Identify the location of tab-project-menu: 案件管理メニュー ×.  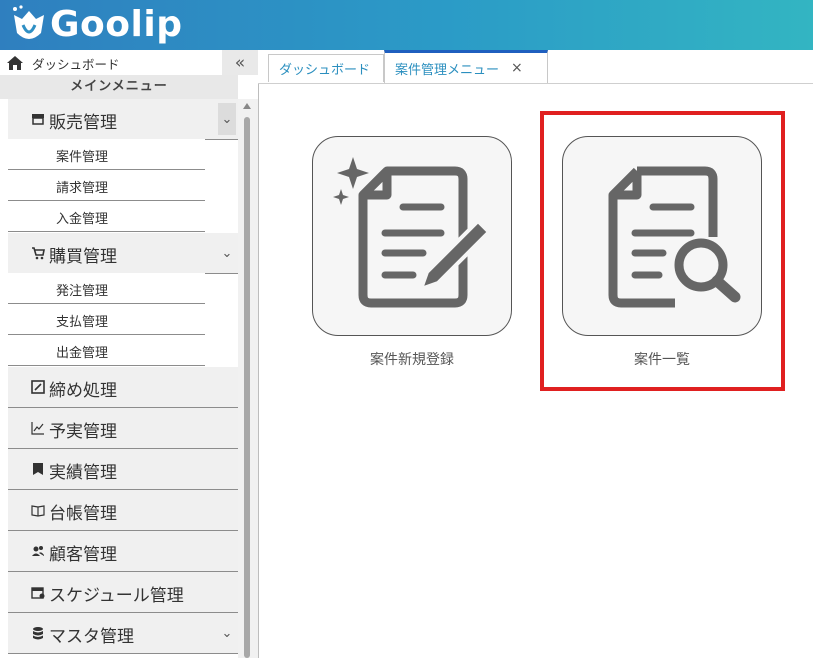
(466, 66).